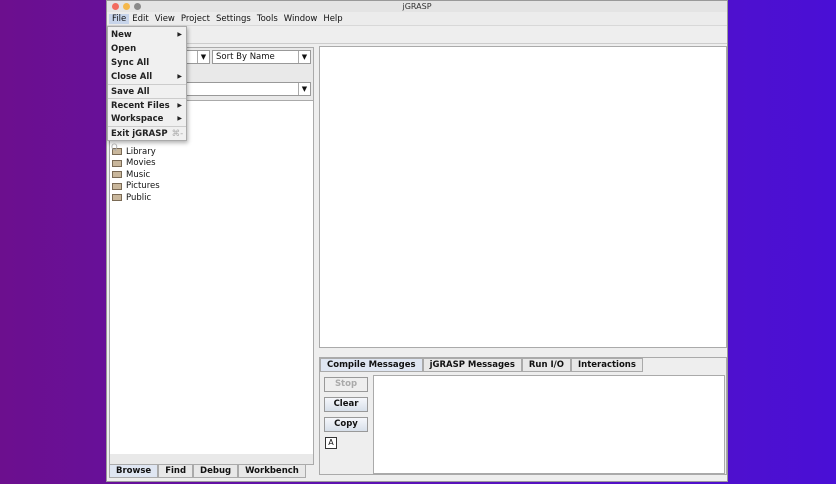 Image resolution: width=836 pixels, height=484 pixels. I want to click on folder-item: Pictures, so click(211, 187).